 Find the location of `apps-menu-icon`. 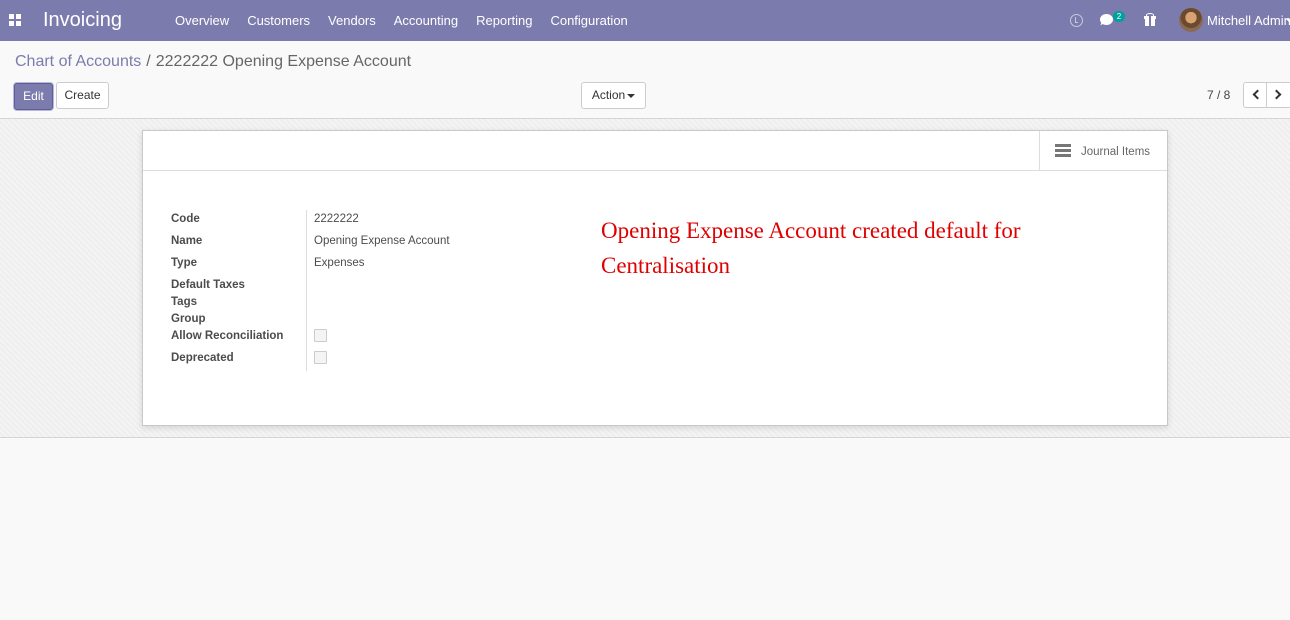

apps-menu-icon is located at coordinates (15, 20).